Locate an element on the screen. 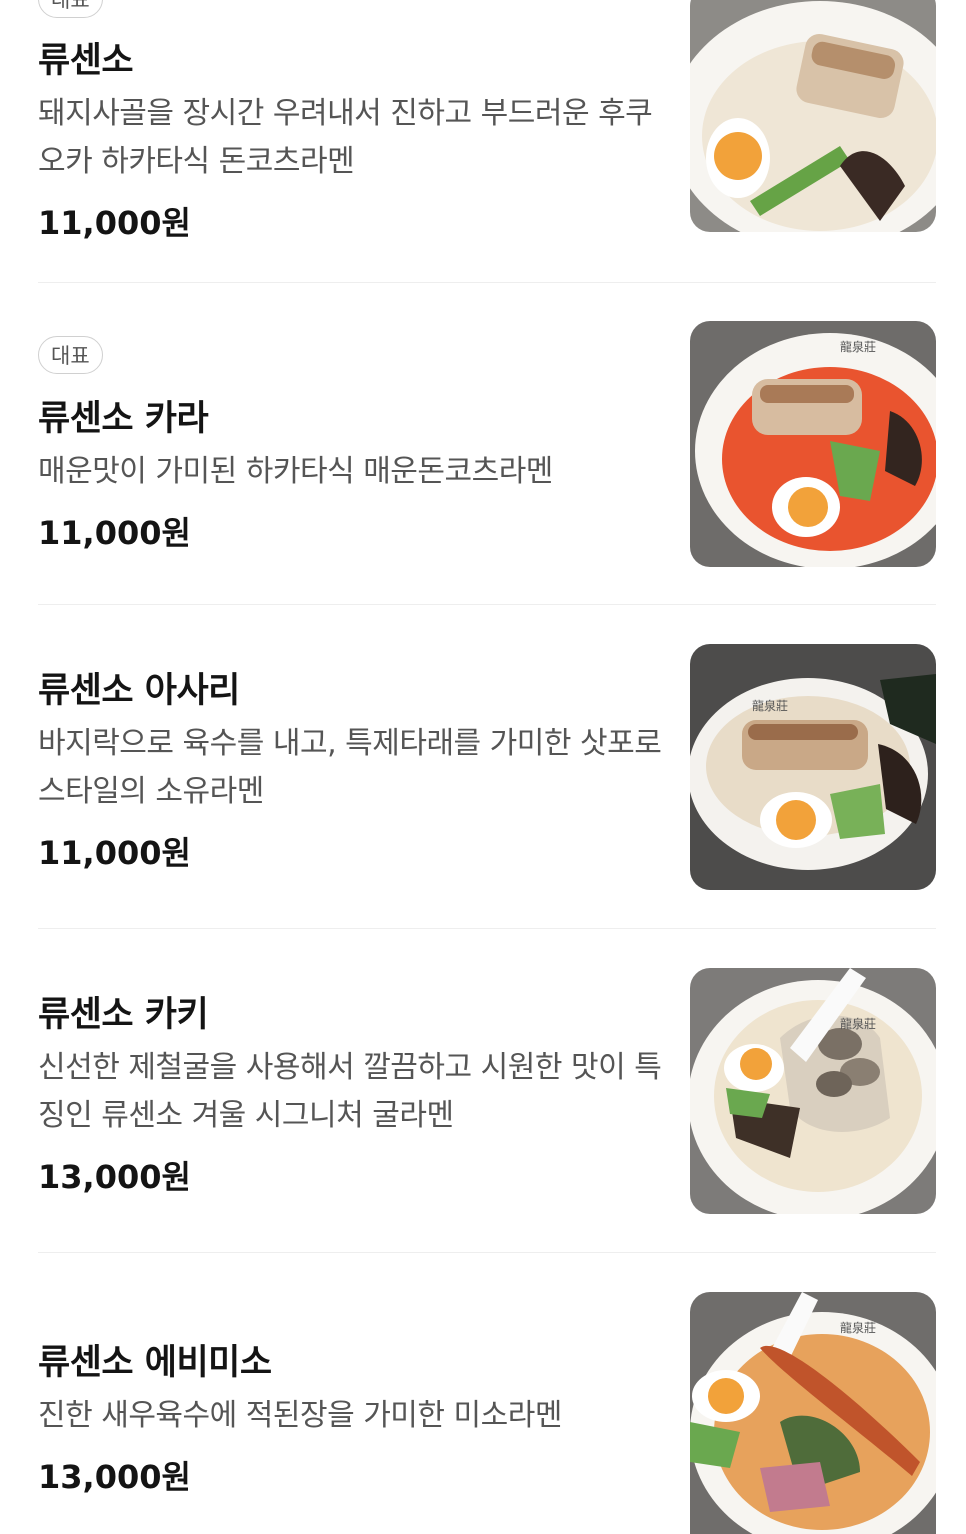 Image resolution: width=966 pixels, height=1534 pixels. menu-item-name: 류센소 에비미소 is located at coordinates (155, 1363).